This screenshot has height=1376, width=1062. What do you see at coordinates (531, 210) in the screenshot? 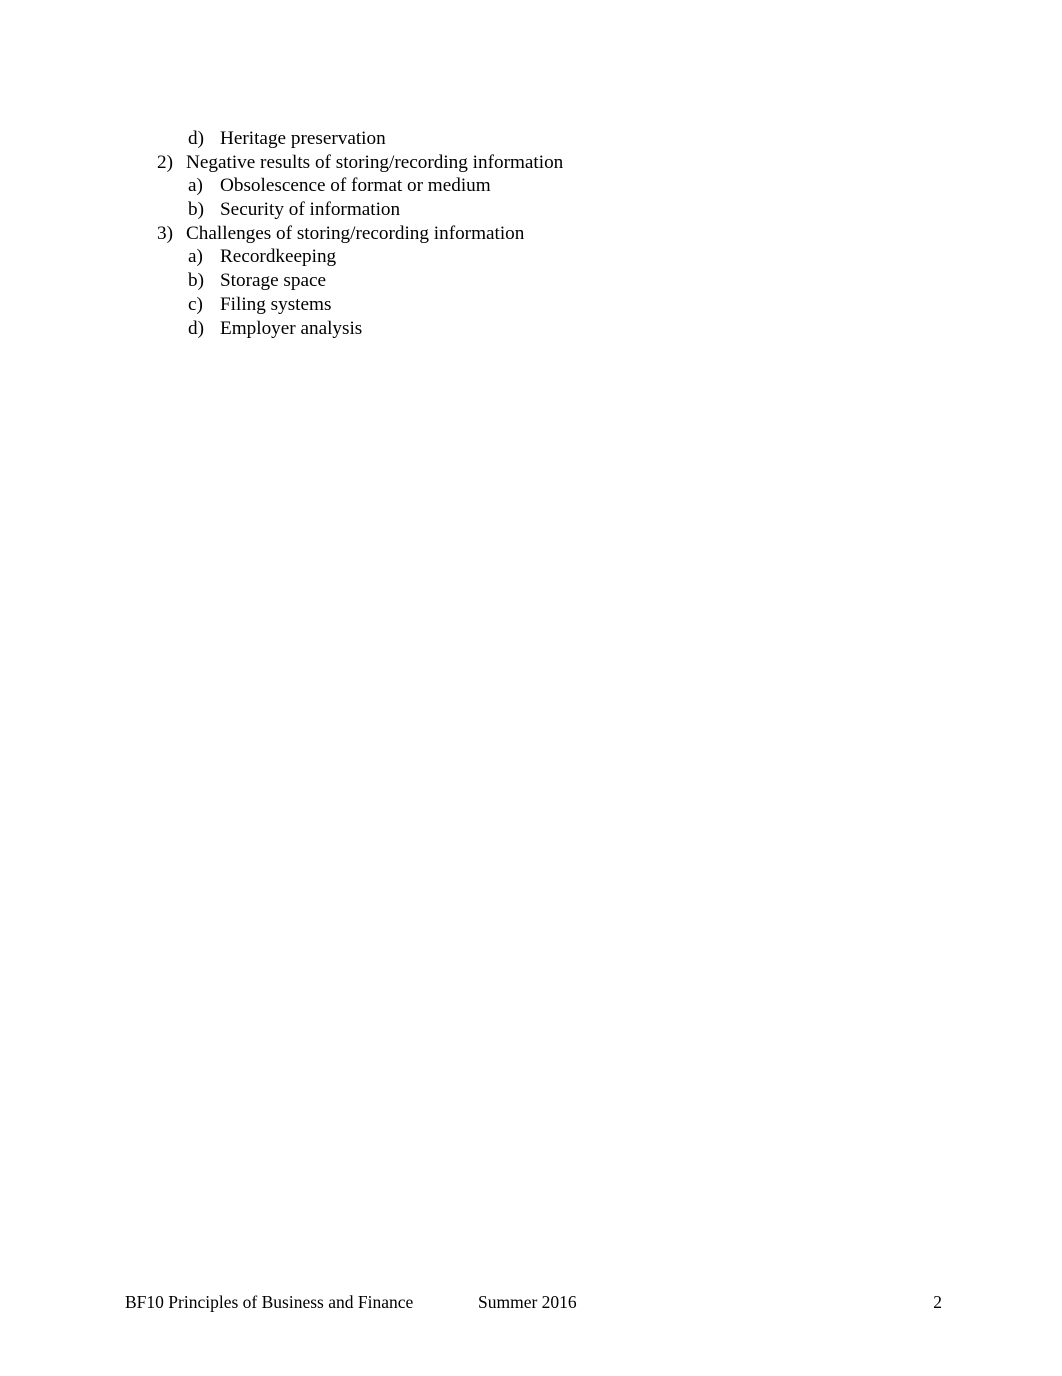
I see `list-item: b) Security of information` at bounding box center [531, 210].